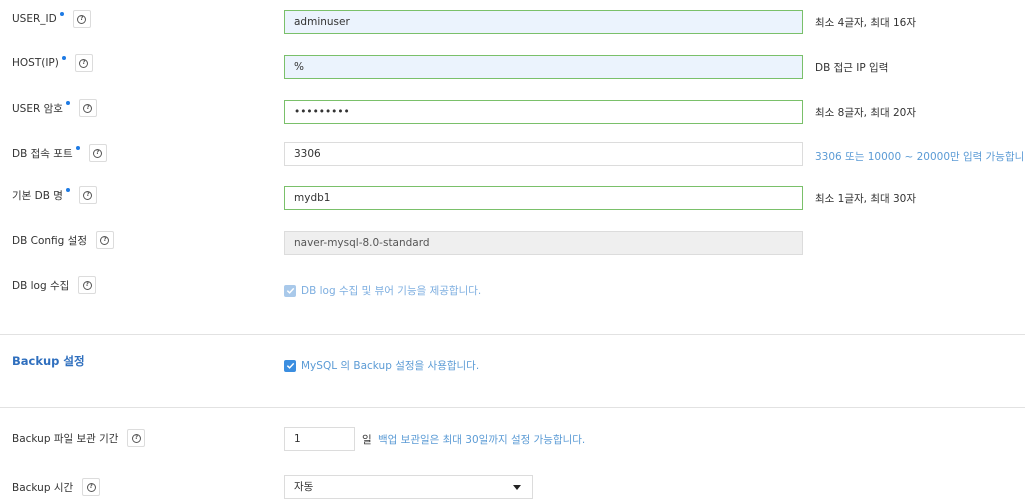  What do you see at coordinates (543, 154) in the screenshot?
I see `db-port-input: 3306` at bounding box center [543, 154].